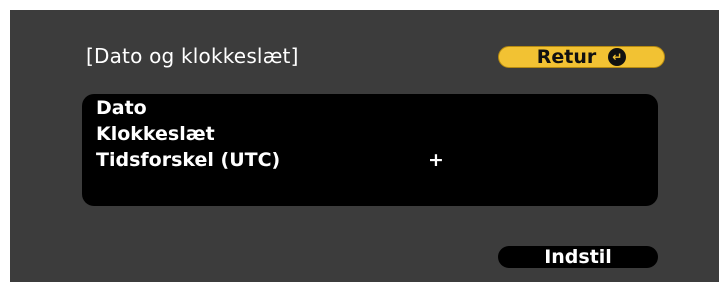  I want to click on enter-icon: ↵, so click(617, 57).